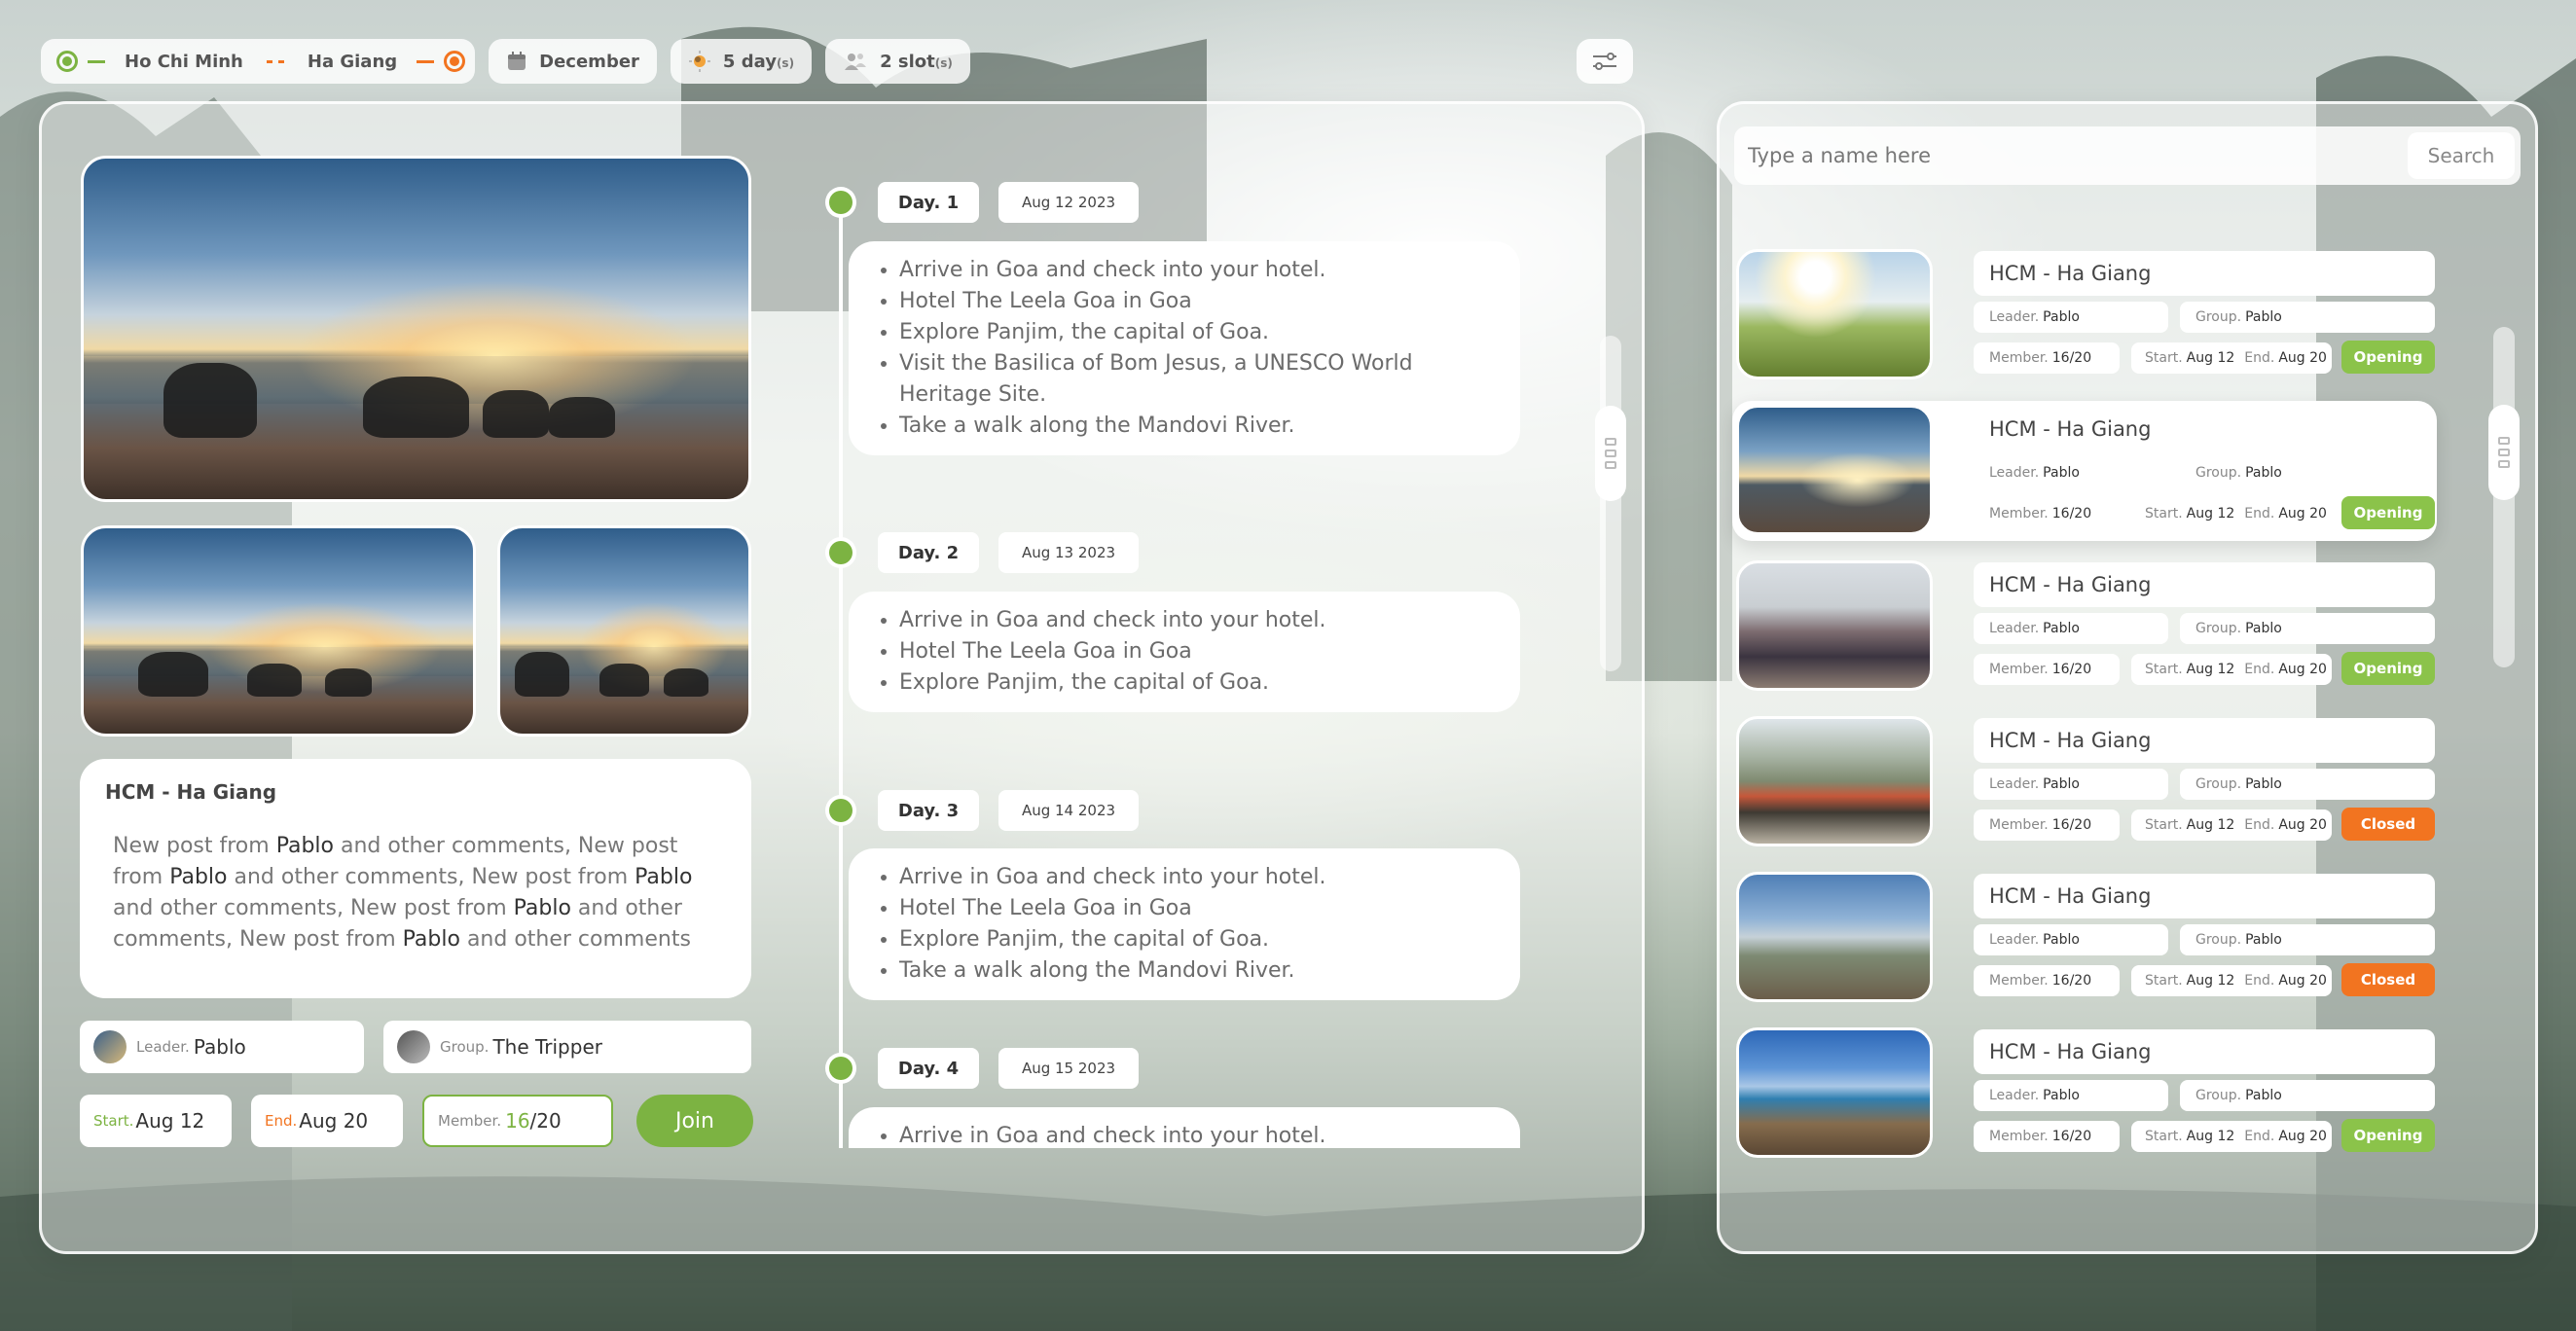 The height and width of the screenshot is (1331, 2576). Describe the element at coordinates (749, 62) in the screenshot. I see `days-value: 5 day` at that location.